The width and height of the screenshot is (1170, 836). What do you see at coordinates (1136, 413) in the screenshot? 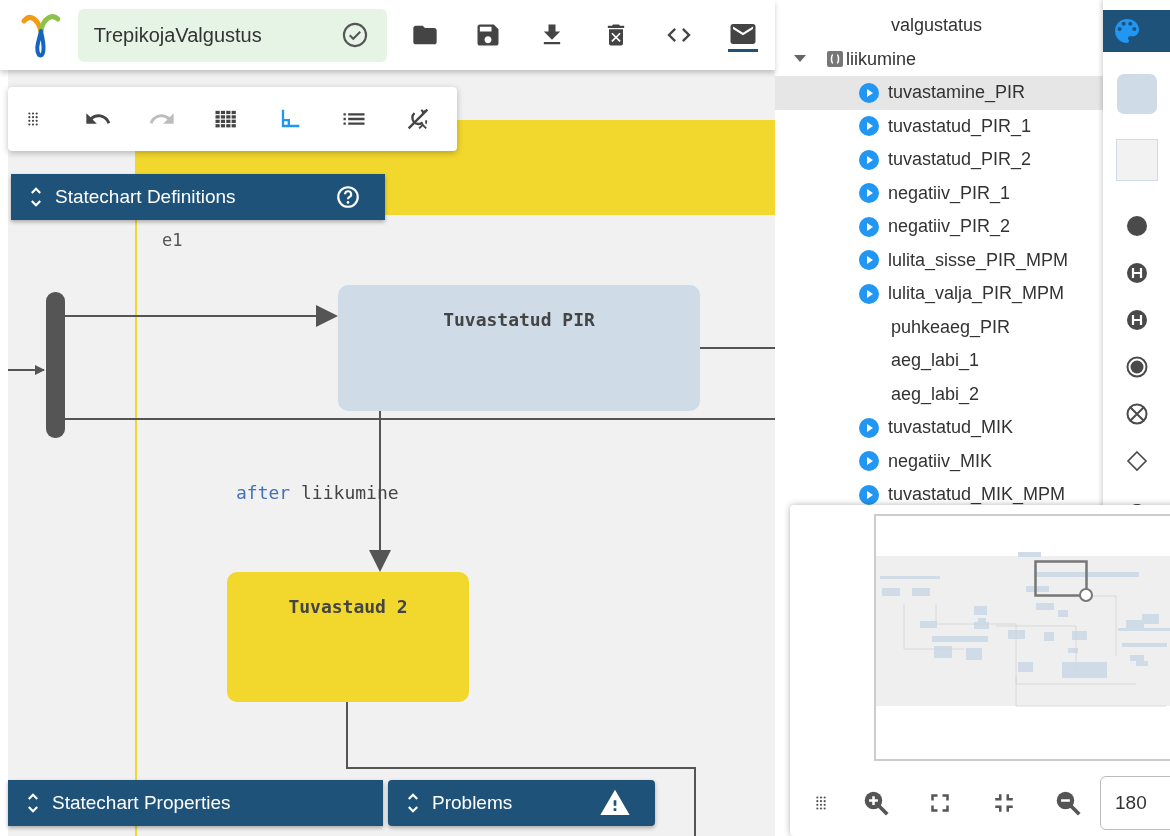
I see `terminate-icon` at bounding box center [1136, 413].